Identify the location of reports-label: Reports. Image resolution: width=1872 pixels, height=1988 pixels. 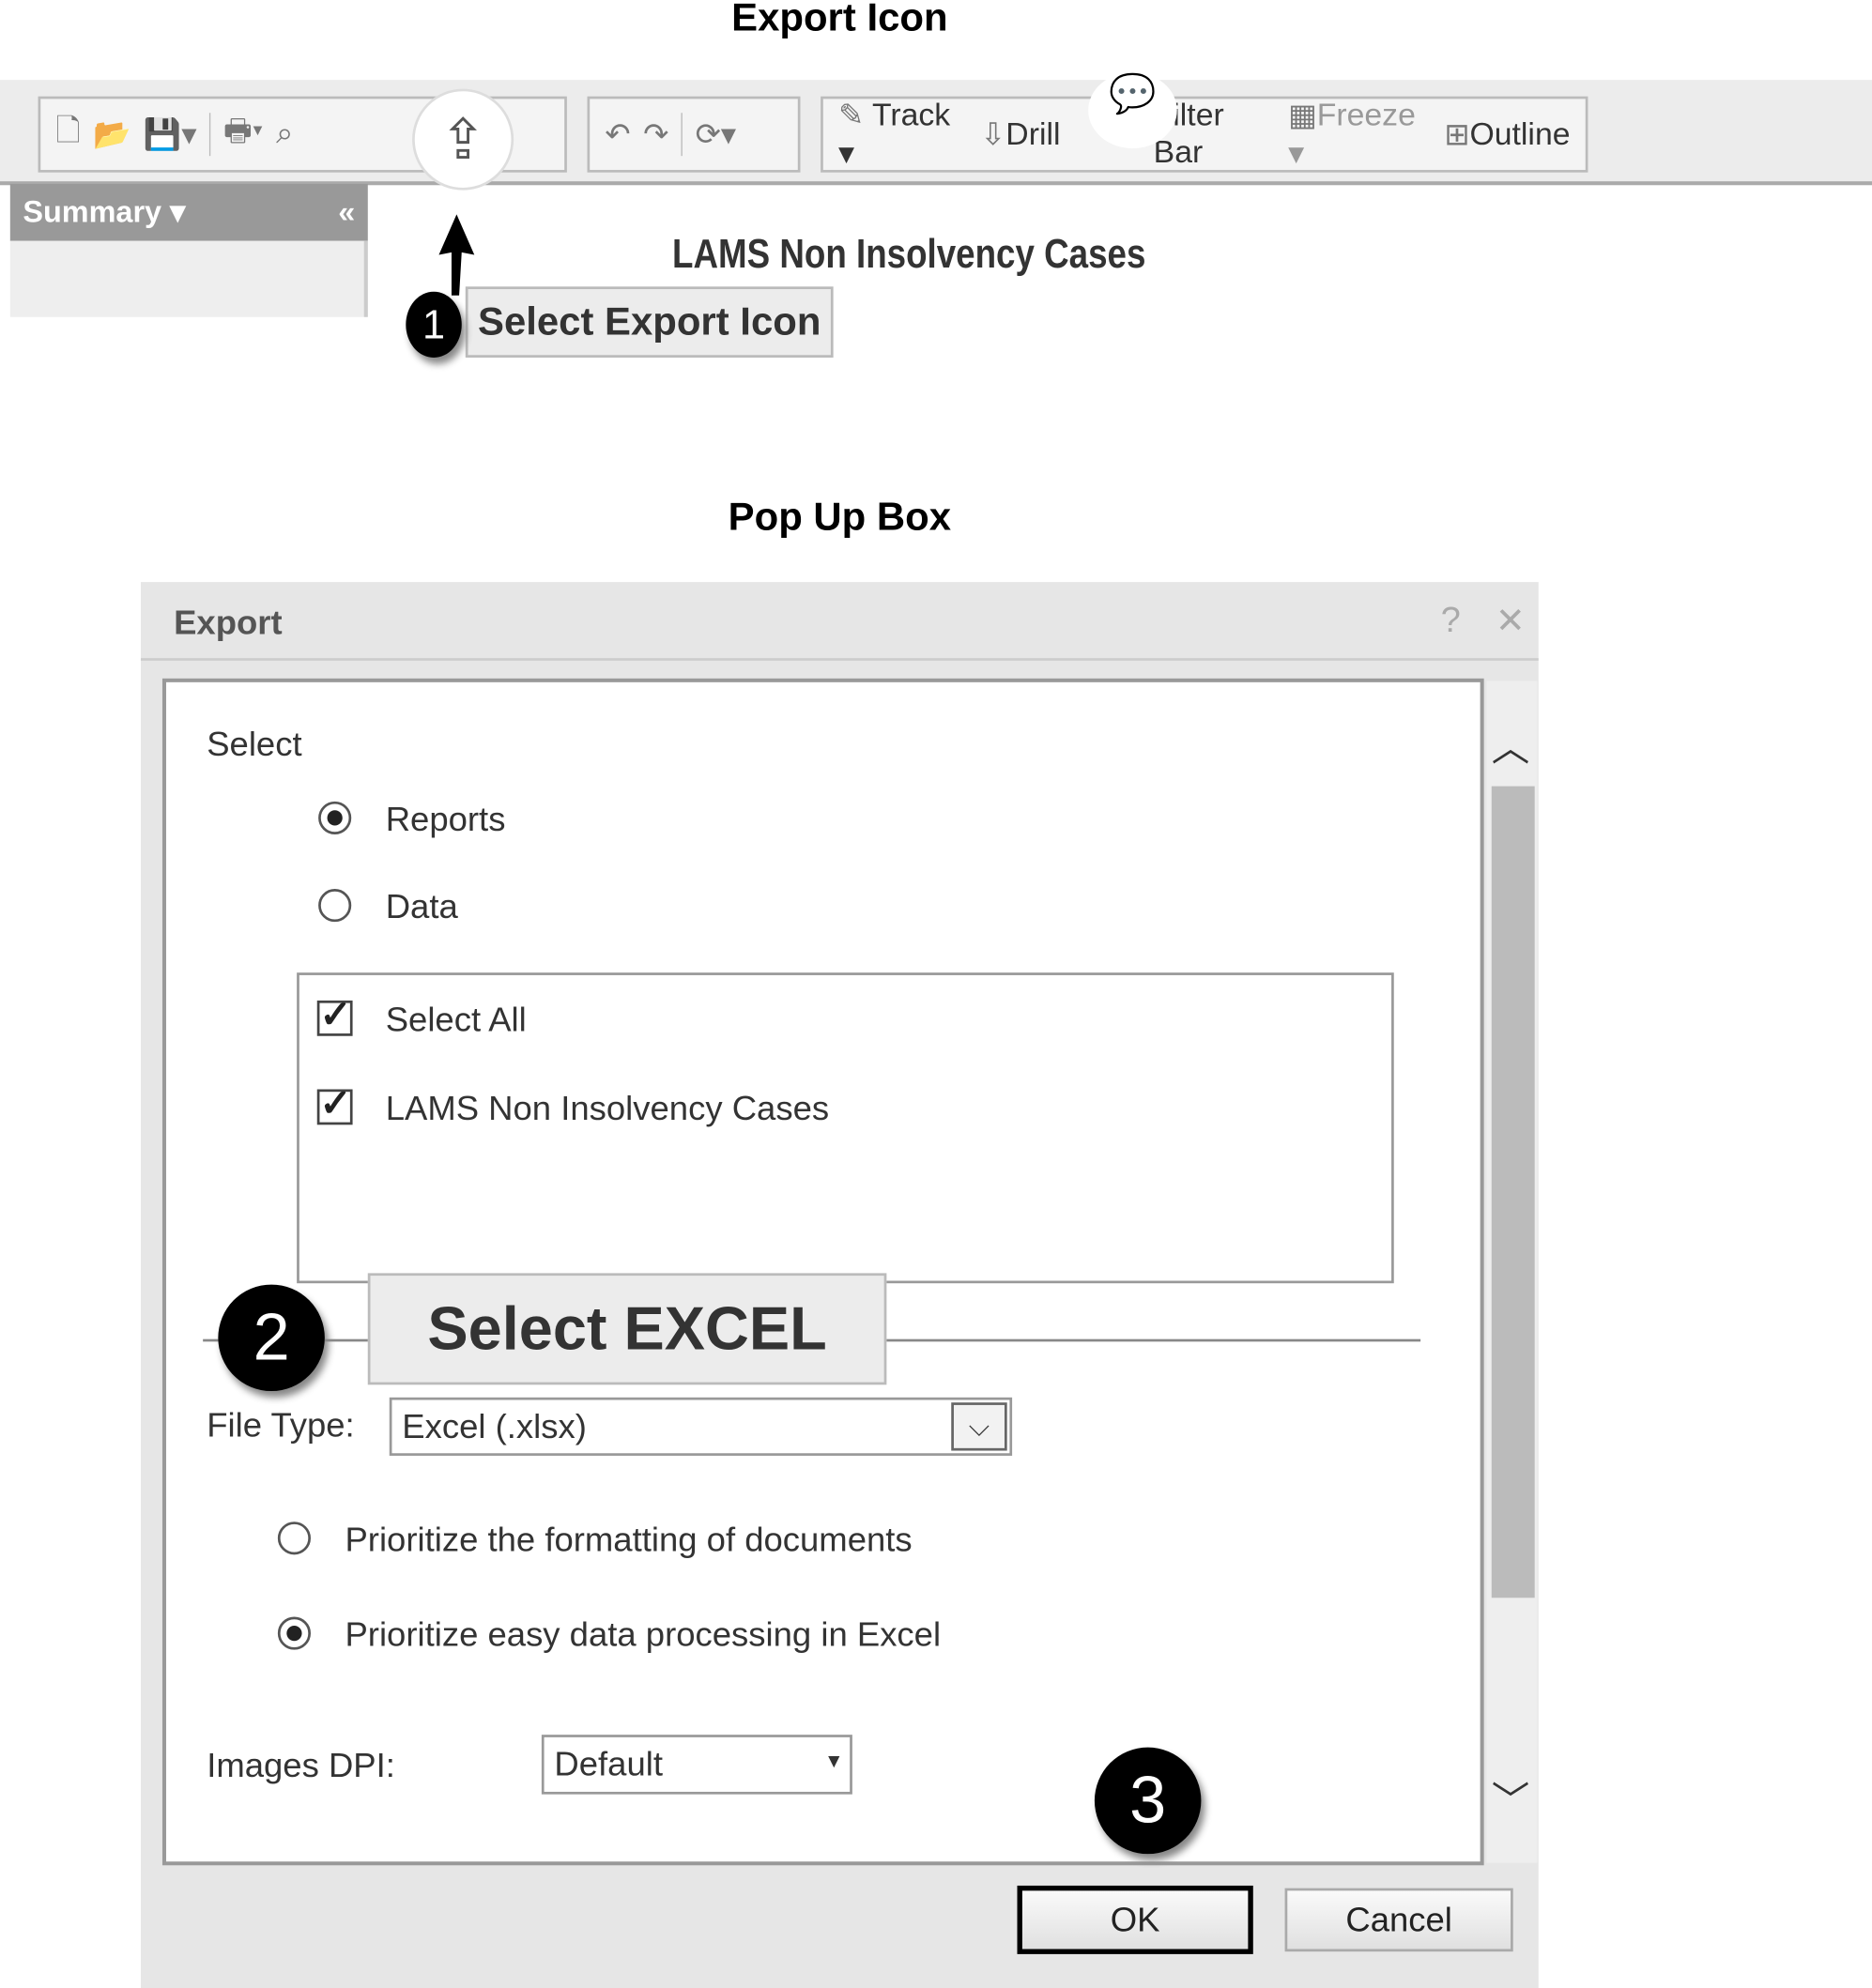
(445, 819).